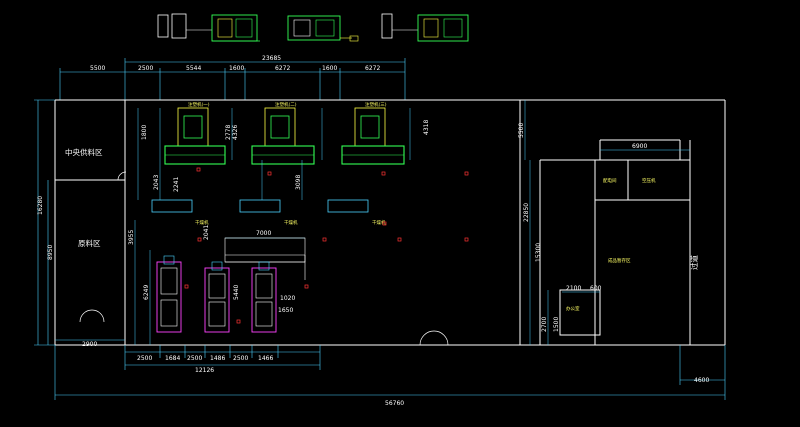 The height and width of the screenshot is (427, 800). What do you see at coordinates (89, 344) in the screenshot?
I see `dim-bottom-left-small: 2900` at bounding box center [89, 344].